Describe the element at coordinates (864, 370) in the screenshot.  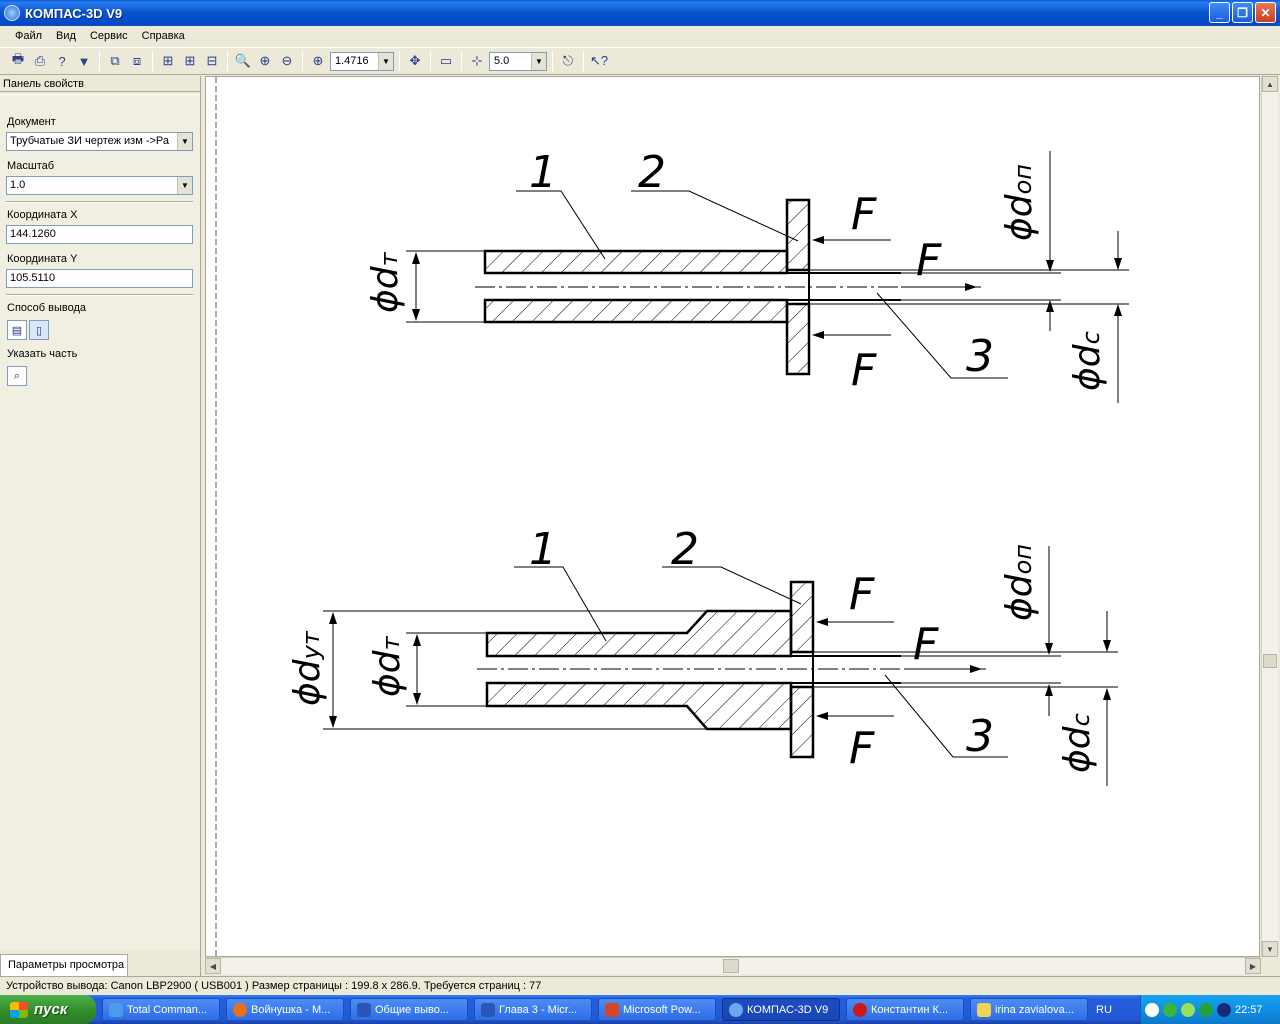
I see `top-force-3: F` at that location.